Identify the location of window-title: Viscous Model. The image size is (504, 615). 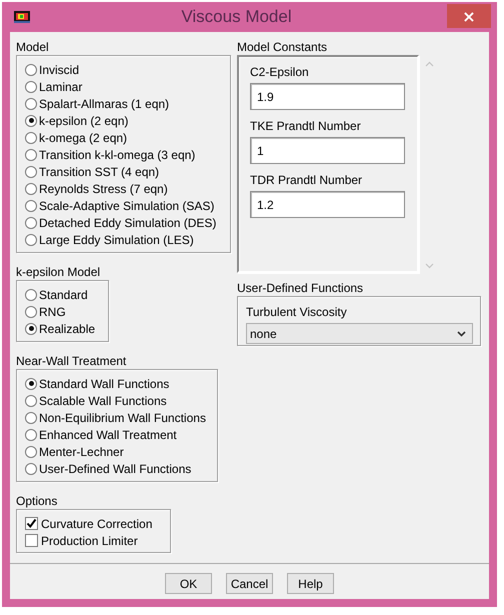
(236, 17).